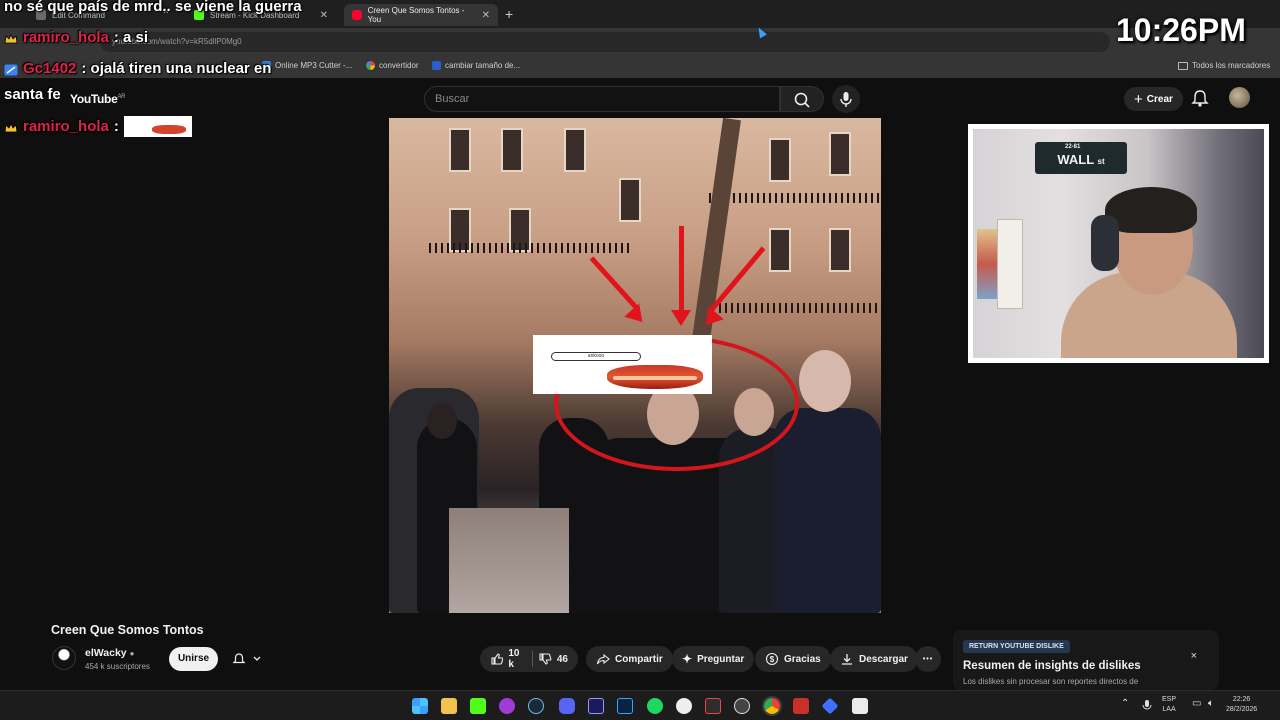 The image size is (1280, 720). I want to click on ground, so click(509, 560).